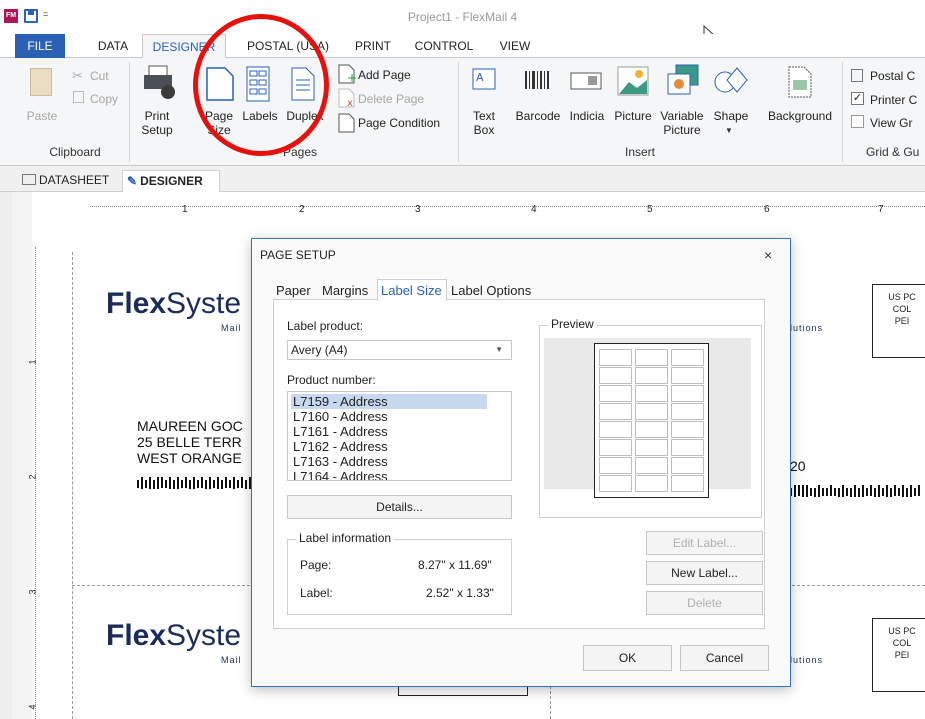 The width and height of the screenshot is (925, 719). Describe the element at coordinates (515, 46) in the screenshot. I see `tab-view: VIEW` at that location.